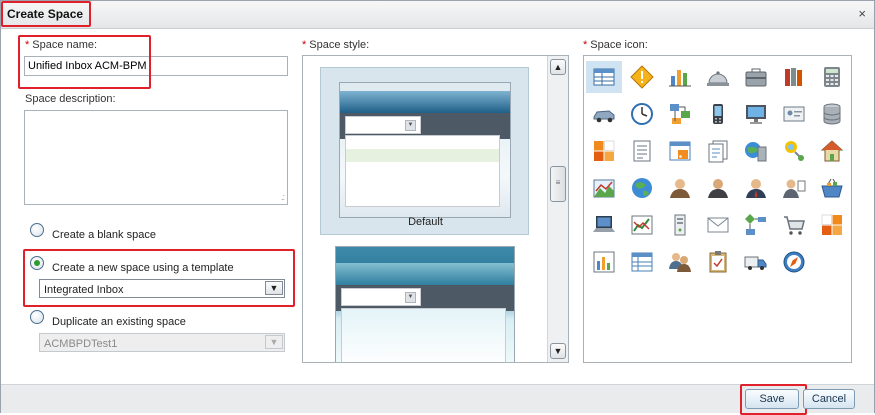  I want to click on style-option-default: ▼ Default, so click(424, 151).